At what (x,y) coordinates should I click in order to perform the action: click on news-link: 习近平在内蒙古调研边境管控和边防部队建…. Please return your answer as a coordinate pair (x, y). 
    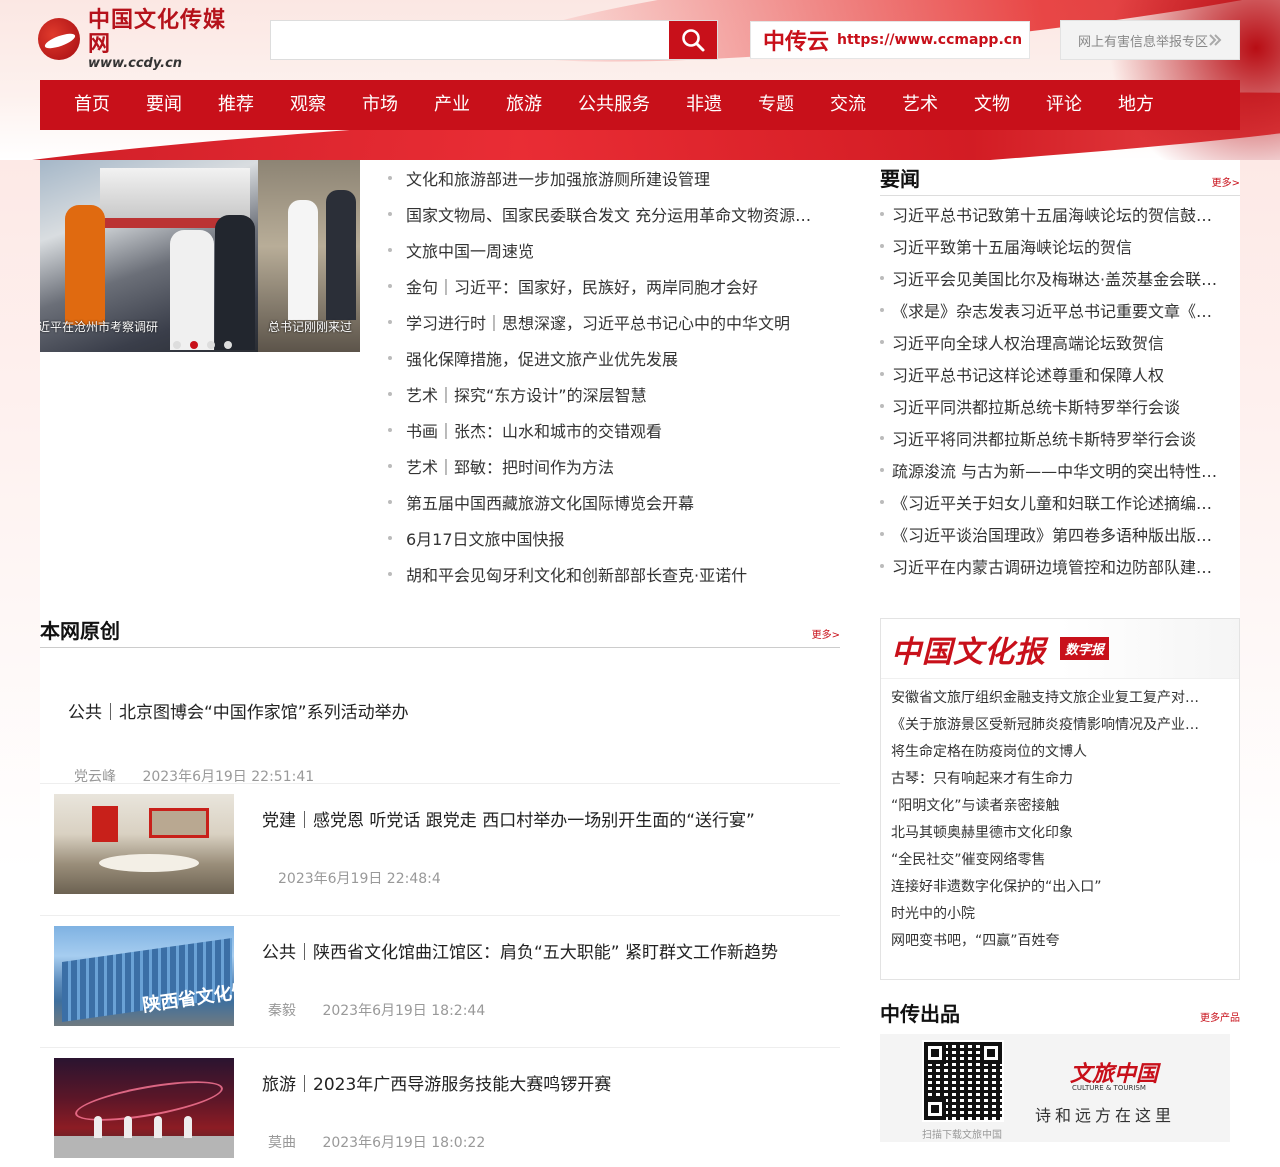
    Looking at the image, I should click on (1052, 566).